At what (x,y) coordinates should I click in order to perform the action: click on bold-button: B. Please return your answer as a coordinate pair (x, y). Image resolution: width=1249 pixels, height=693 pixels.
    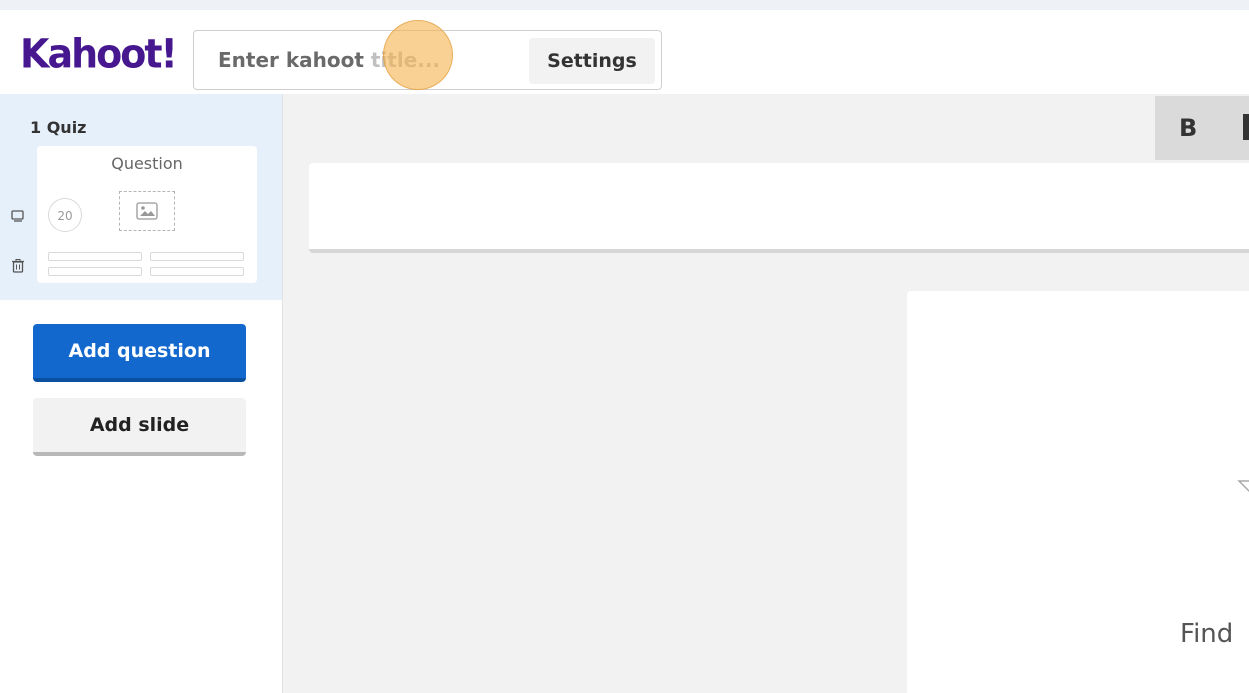
    Looking at the image, I should click on (1188, 128).